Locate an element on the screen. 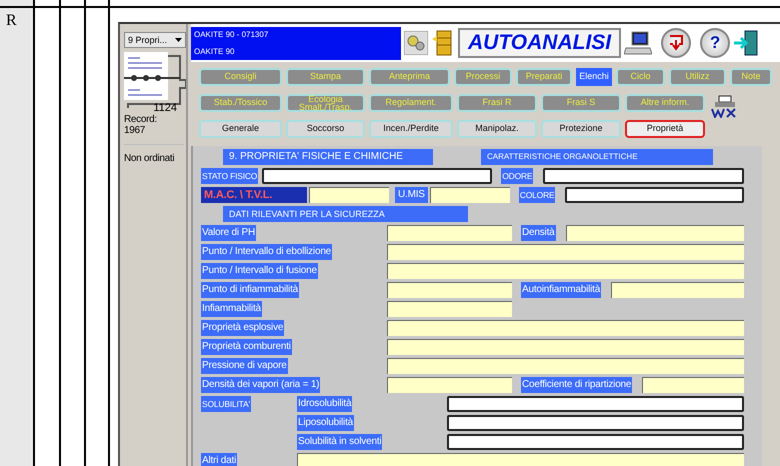 Image resolution: width=780 pixels, height=466 pixels. tab: Stampa is located at coordinates (325, 77).